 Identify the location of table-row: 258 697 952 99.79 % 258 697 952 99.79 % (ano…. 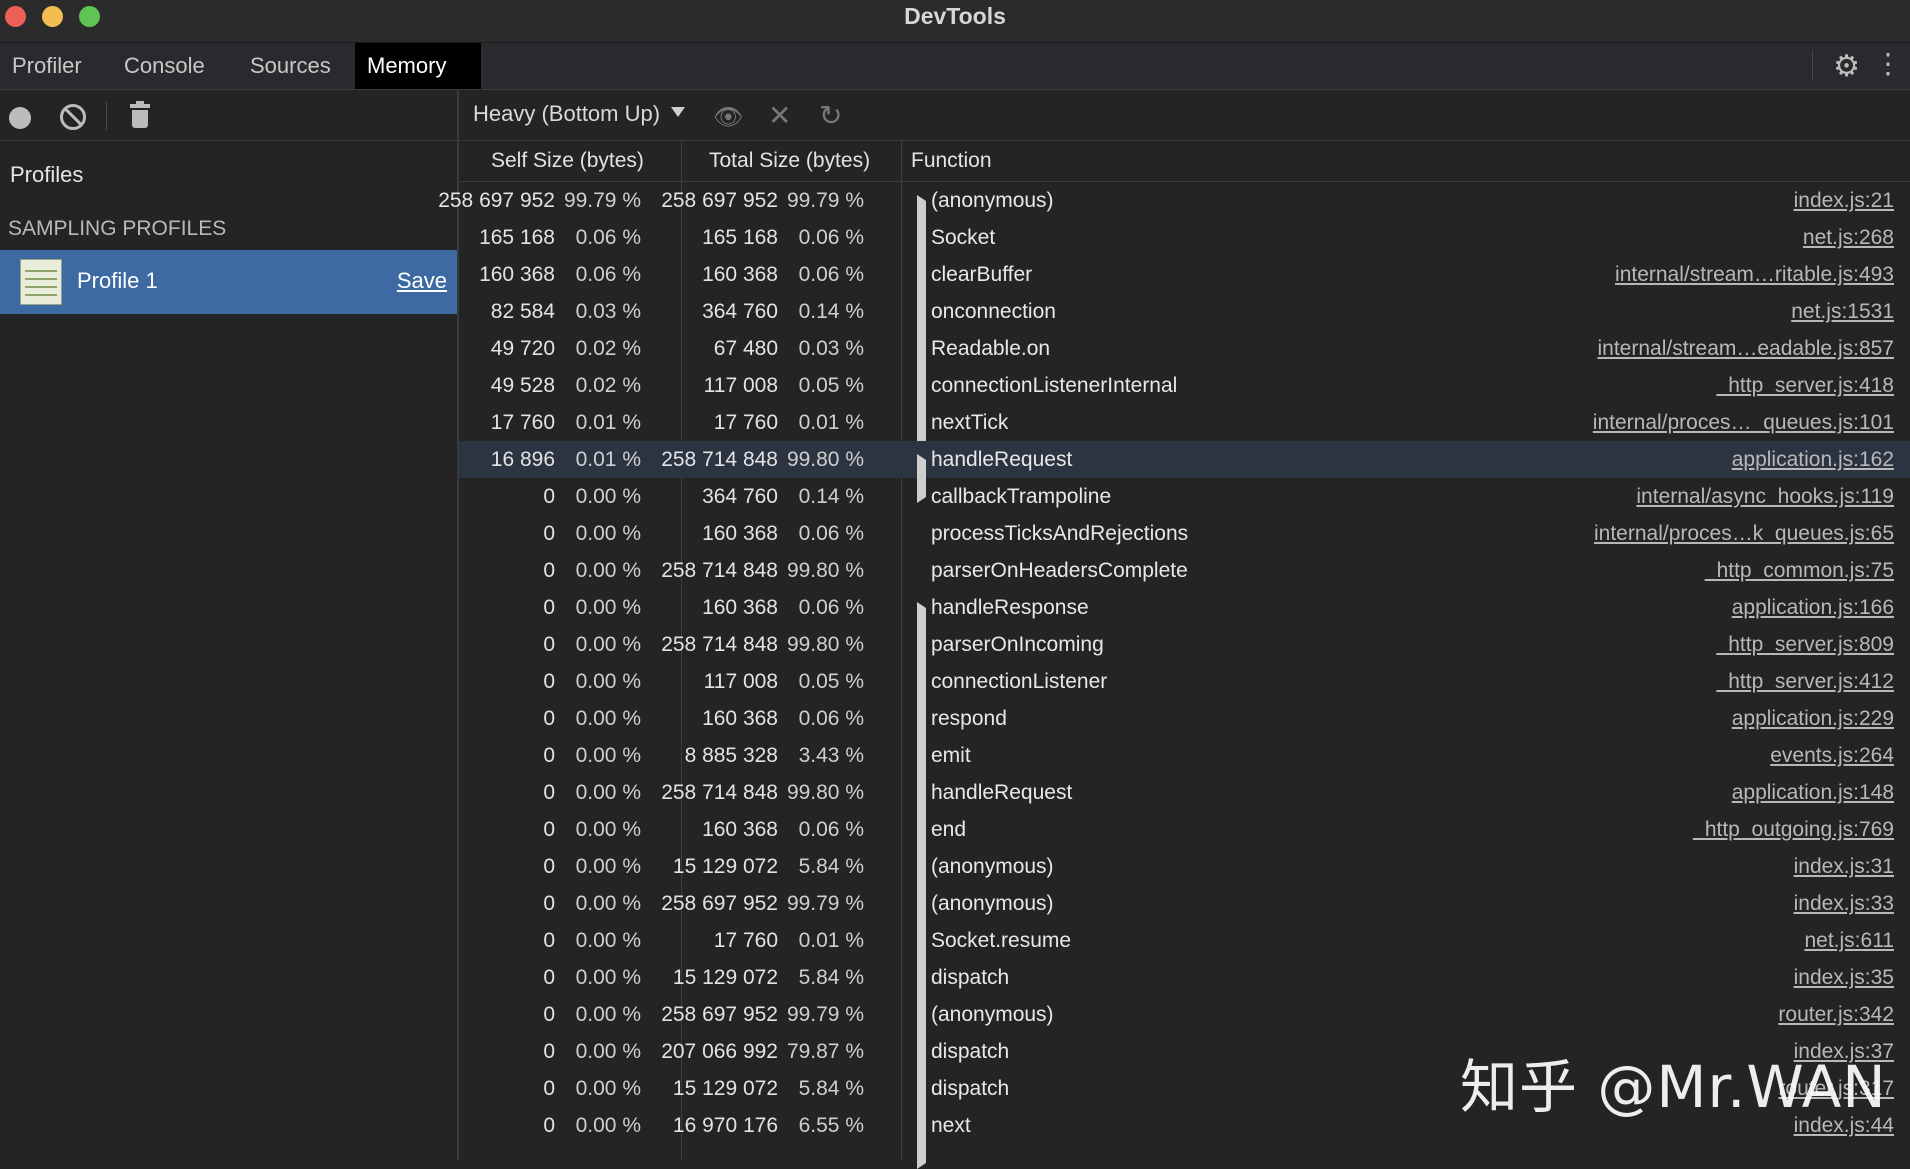
(1174, 213).